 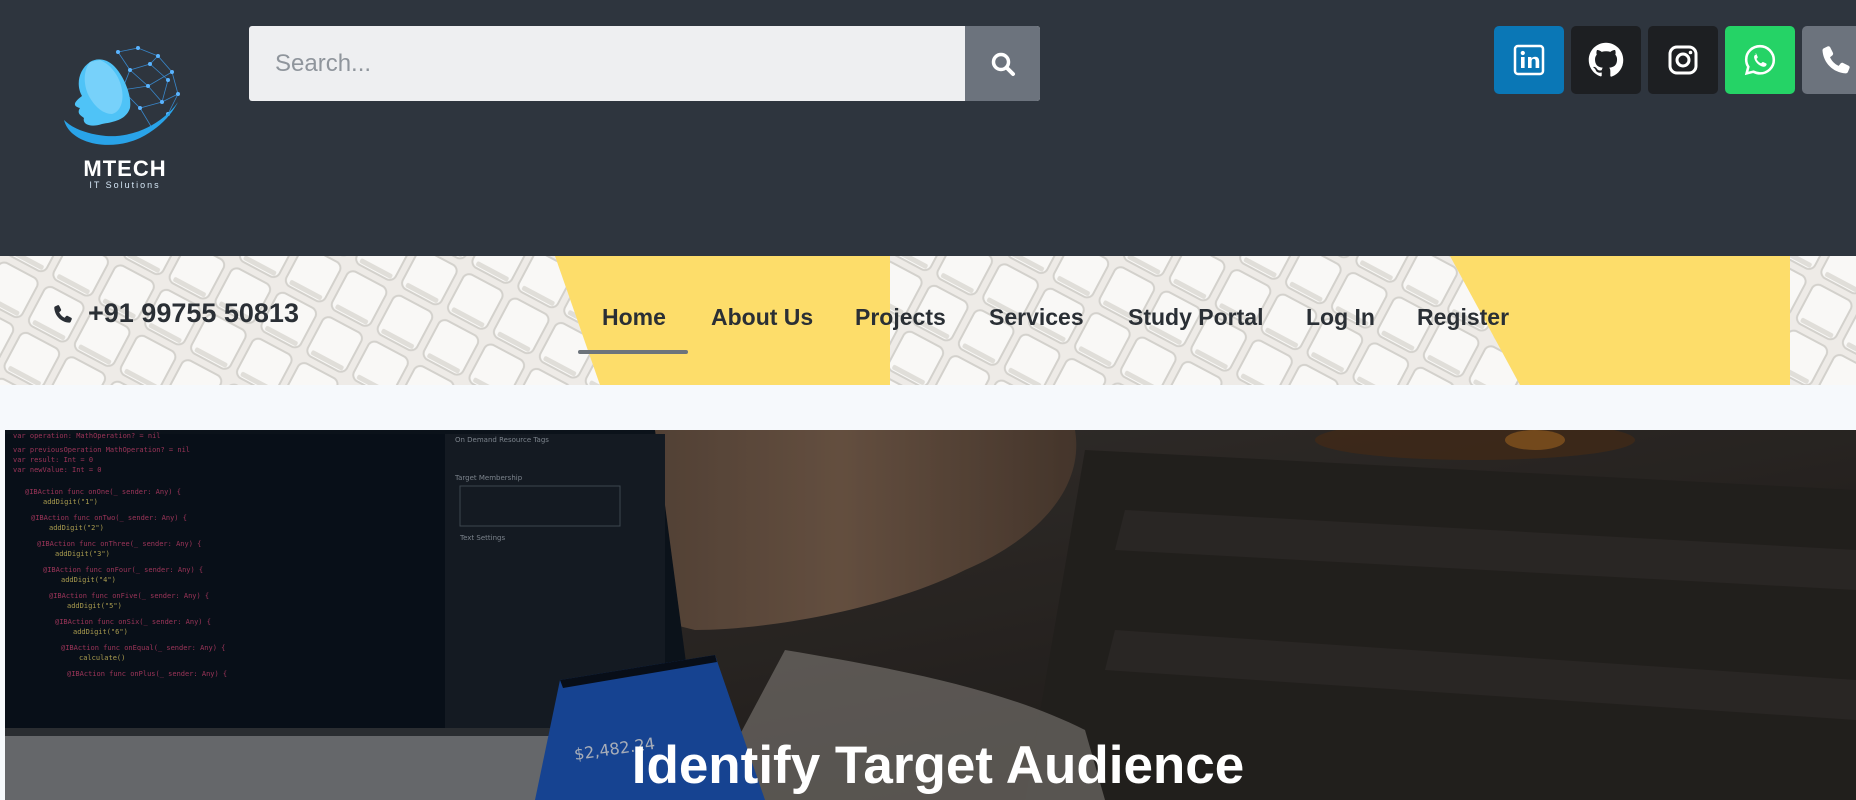 I want to click on nav-log-in: Log In, so click(x=1340, y=317).